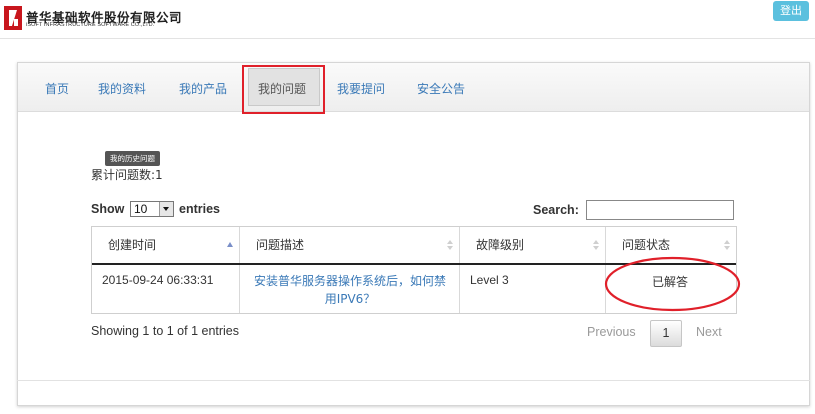 The width and height of the screenshot is (815, 414). Describe the element at coordinates (122, 87) in the screenshot. I see `nav-item-my-profile: 我的资料` at that location.